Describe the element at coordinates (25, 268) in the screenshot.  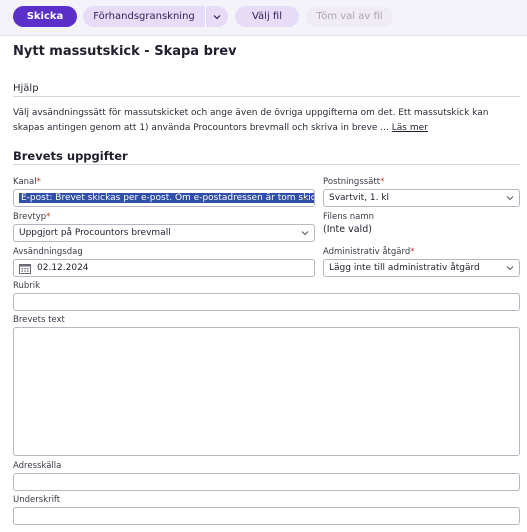
I see `calendar-icon` at that location.